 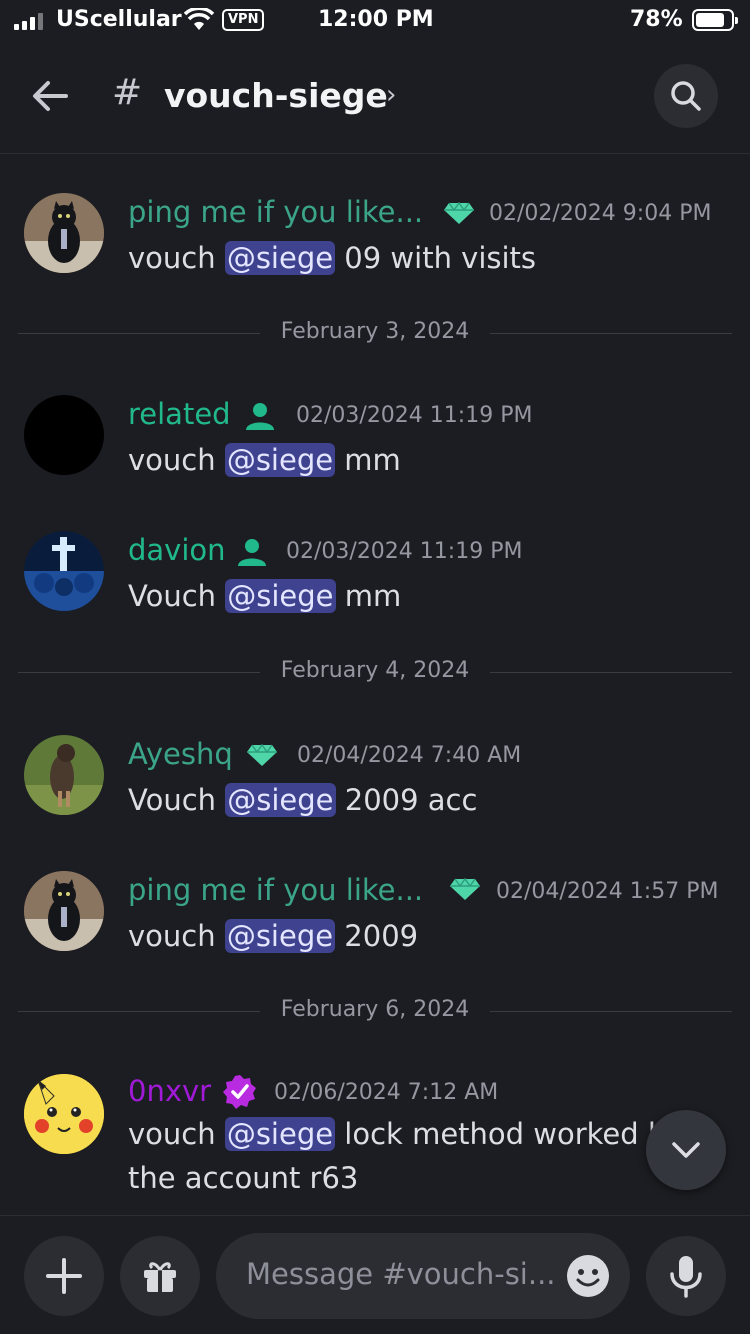 What do you see at coordinates (409, 755) in the screenshot?
I see `message-timestamp: 02/04/2024 7:40 AM` at bounding box center [409, 755].